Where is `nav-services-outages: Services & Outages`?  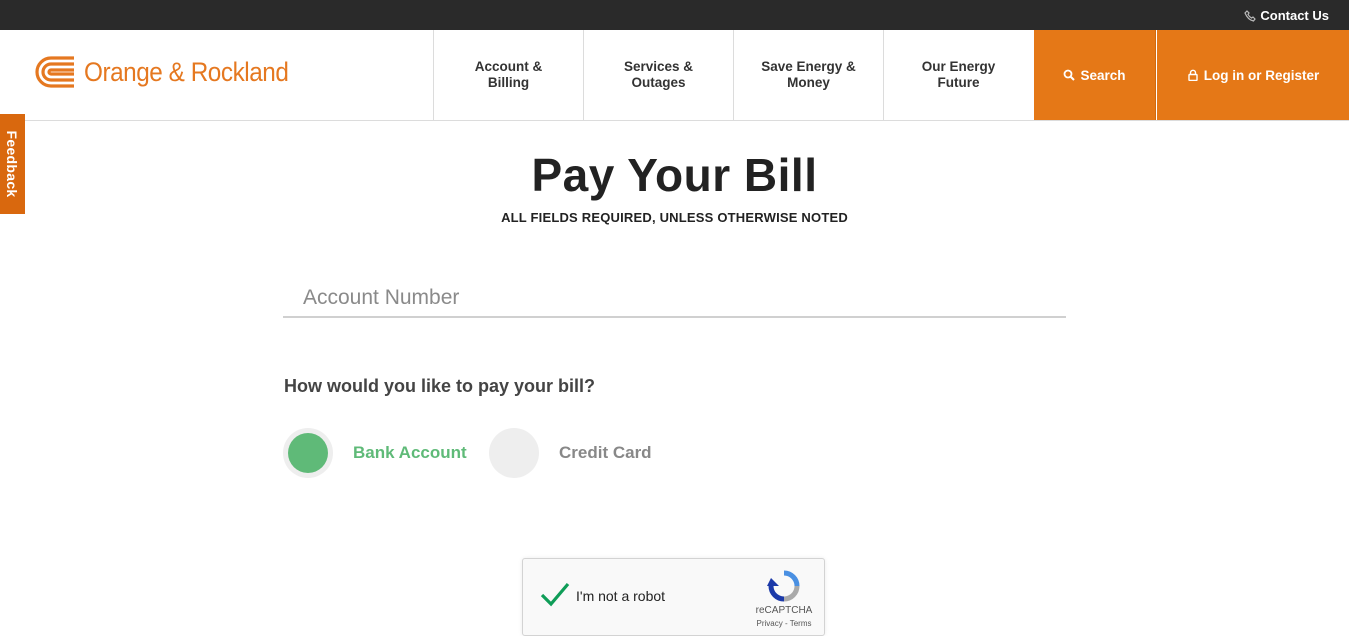 nav-services-outages: Services & Outages is located at coordinates (658, 75).